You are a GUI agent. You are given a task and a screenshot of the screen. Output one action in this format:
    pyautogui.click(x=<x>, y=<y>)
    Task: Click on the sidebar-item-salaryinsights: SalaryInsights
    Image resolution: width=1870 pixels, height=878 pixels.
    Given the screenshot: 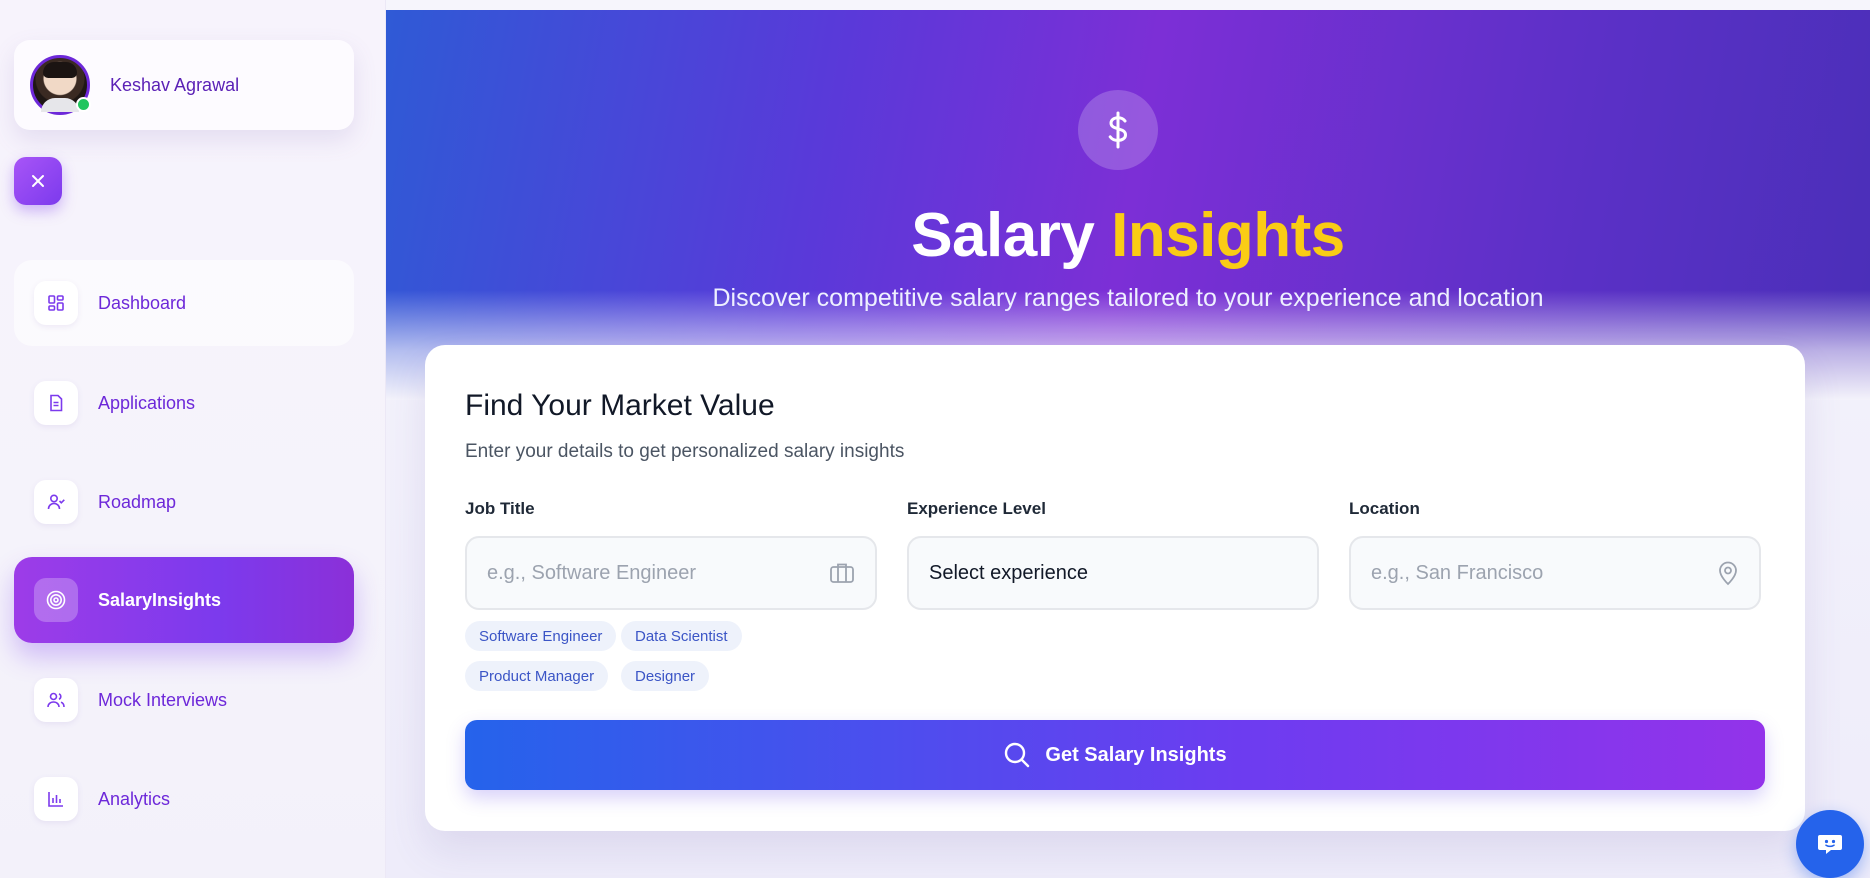 What is the action you would take?
    pyautogui.click(x=184, y=600)
    